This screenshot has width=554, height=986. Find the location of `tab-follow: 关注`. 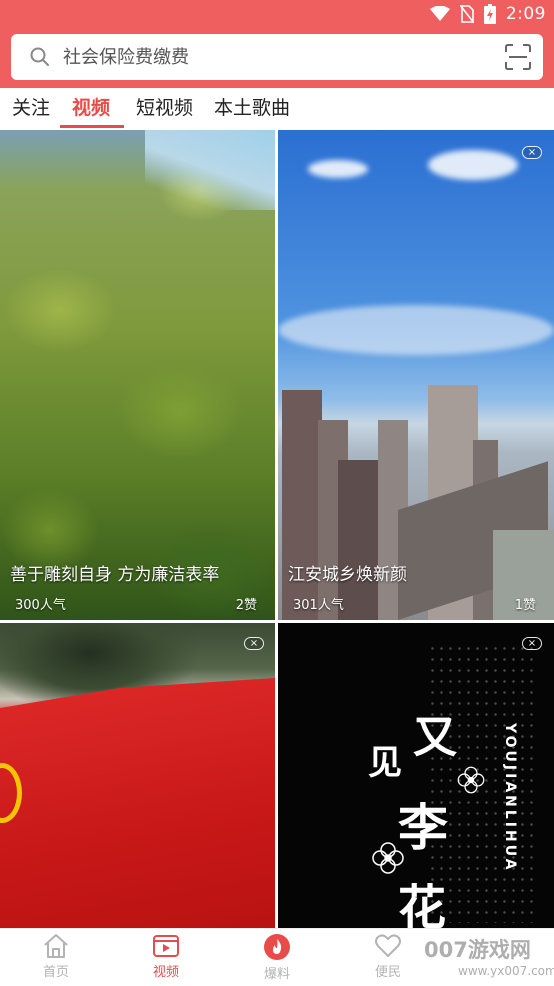

tab-follow: 关注 is located at coordinates (31, 112).